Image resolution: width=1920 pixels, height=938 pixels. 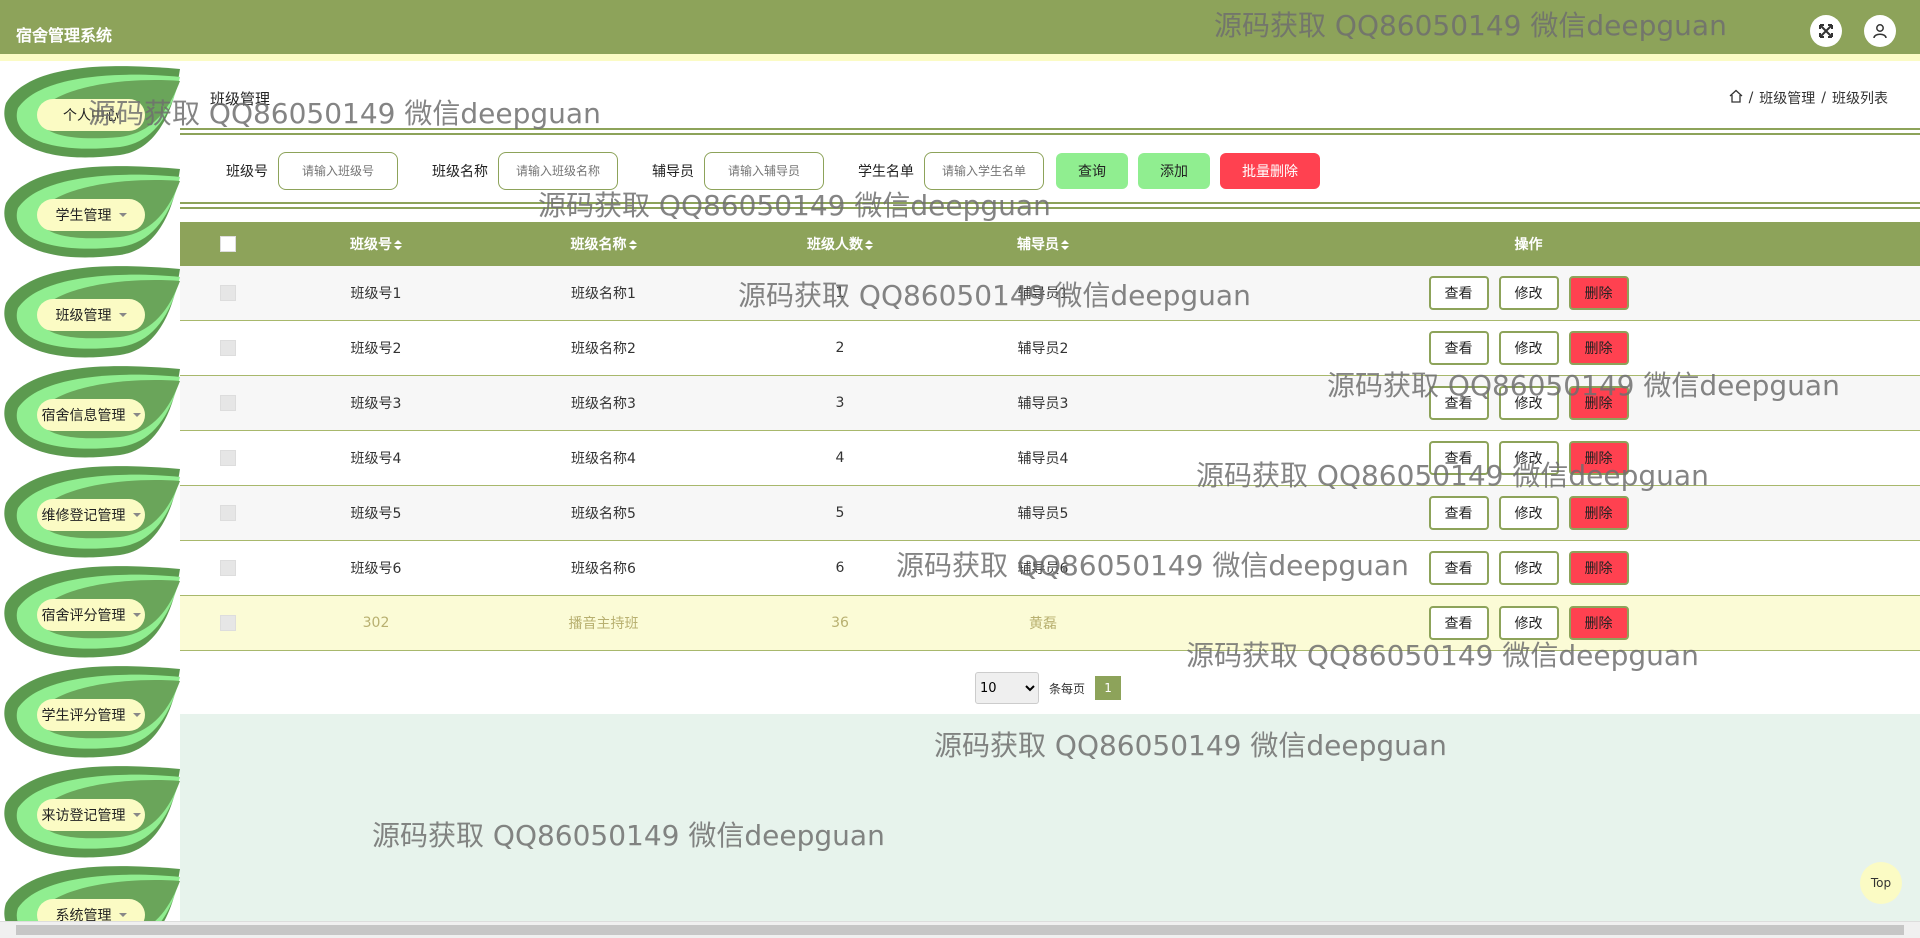 I want to click on sidebar-item-student-rating: 学生评分管理, so click(x=90, y=713).